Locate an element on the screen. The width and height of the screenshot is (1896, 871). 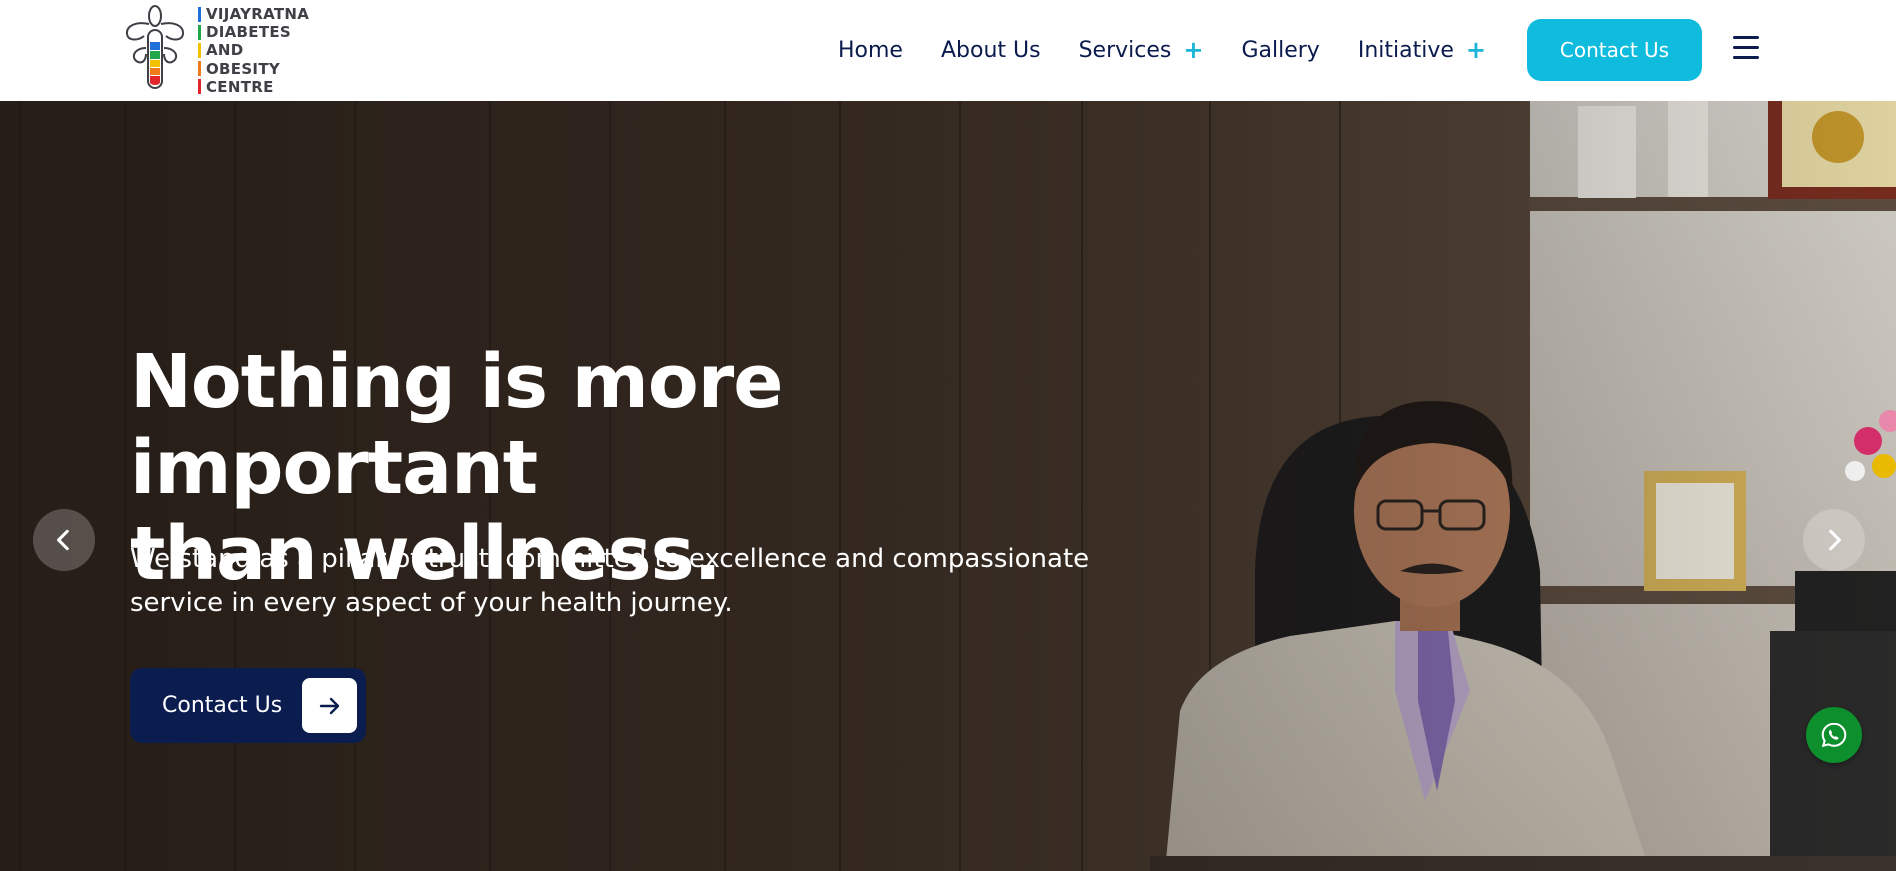
slider-next-button is located at coordinates (1834, 540).